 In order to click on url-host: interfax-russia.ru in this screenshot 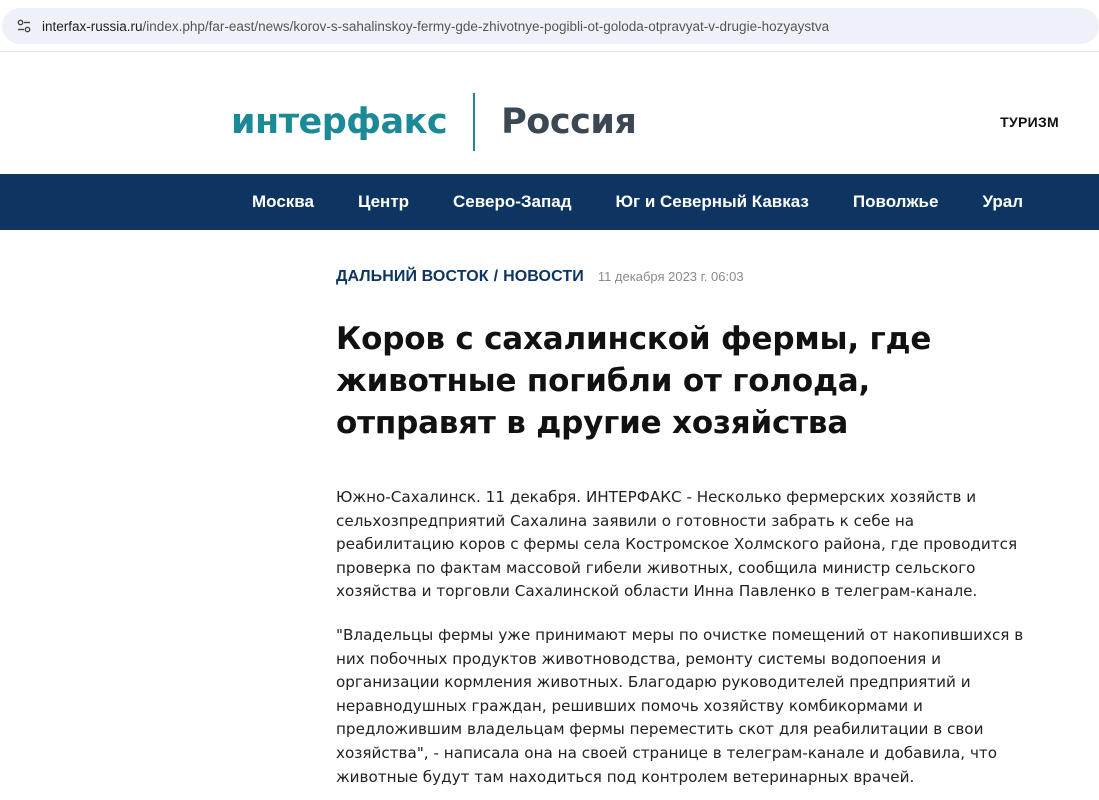, I will do `click(92, 26)`.